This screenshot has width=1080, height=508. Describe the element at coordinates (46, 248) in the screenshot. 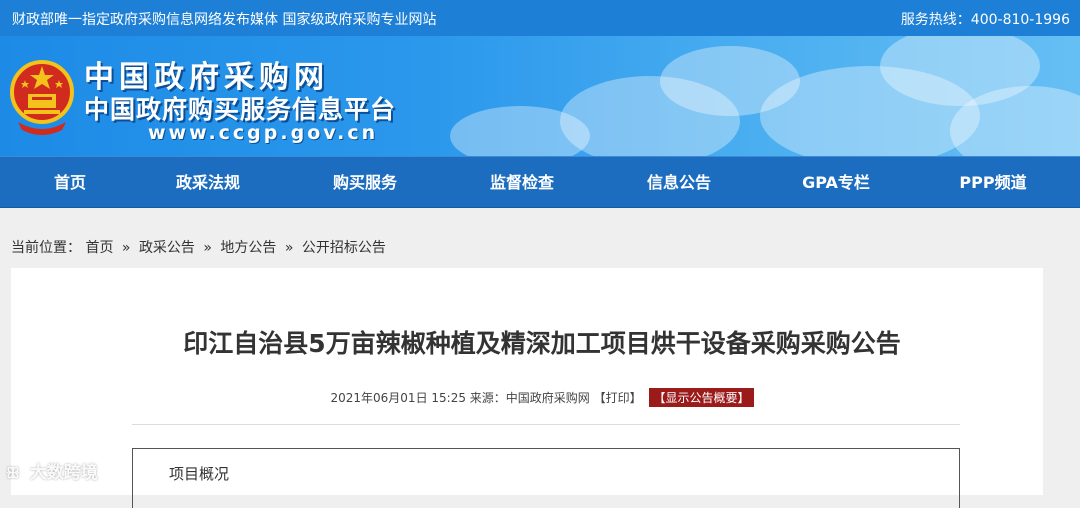

I see `breadcrumb-prefix: 当前位置：` at that location.